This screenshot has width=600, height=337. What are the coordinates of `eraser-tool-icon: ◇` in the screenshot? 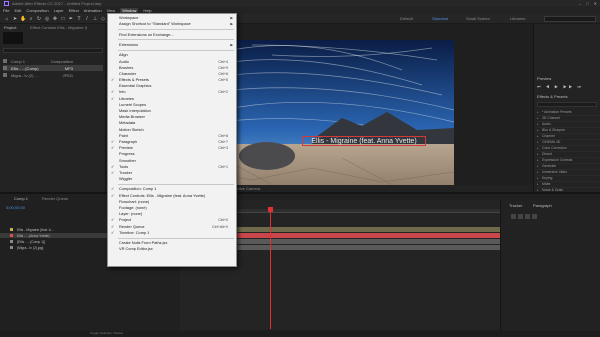 It's located at (103, 19).